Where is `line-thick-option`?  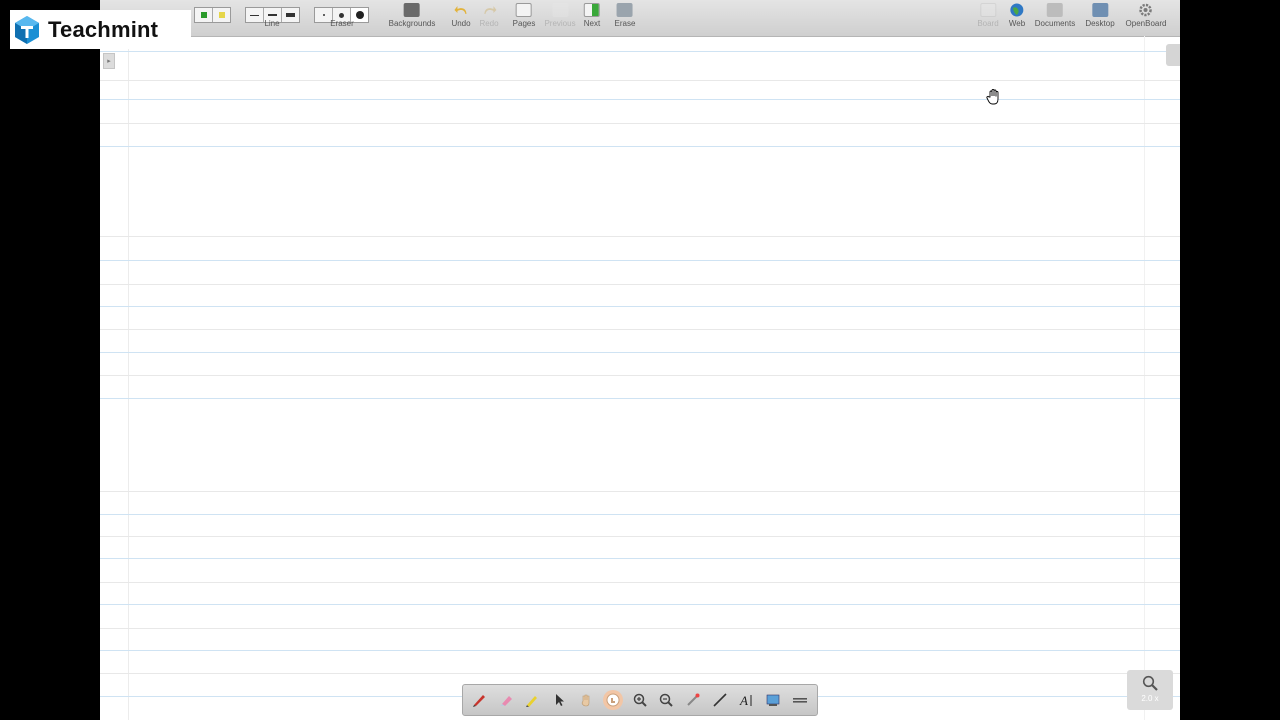
line-thick-option is located at coordinates (290, 15).